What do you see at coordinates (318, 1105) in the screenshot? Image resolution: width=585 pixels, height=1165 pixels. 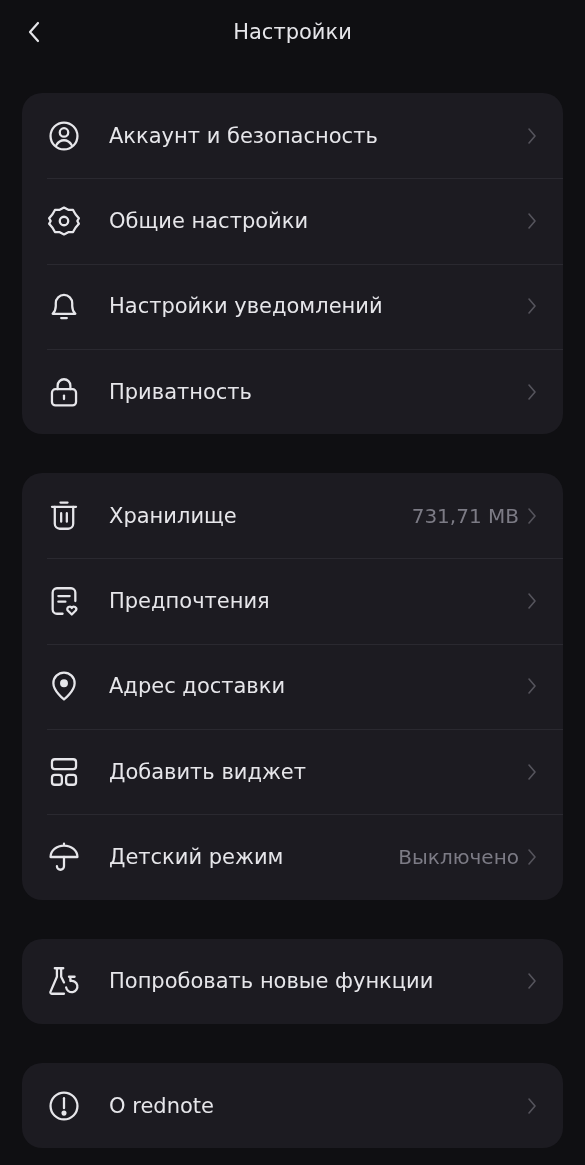 I see `settings-item: О rednote` at bounding box center [318, 1105].